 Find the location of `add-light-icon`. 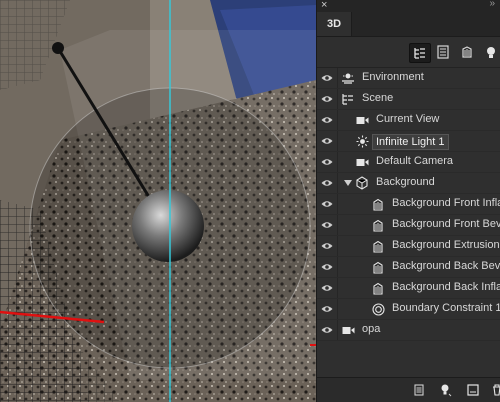

add-light-icon is located at coordinates (446, 390).